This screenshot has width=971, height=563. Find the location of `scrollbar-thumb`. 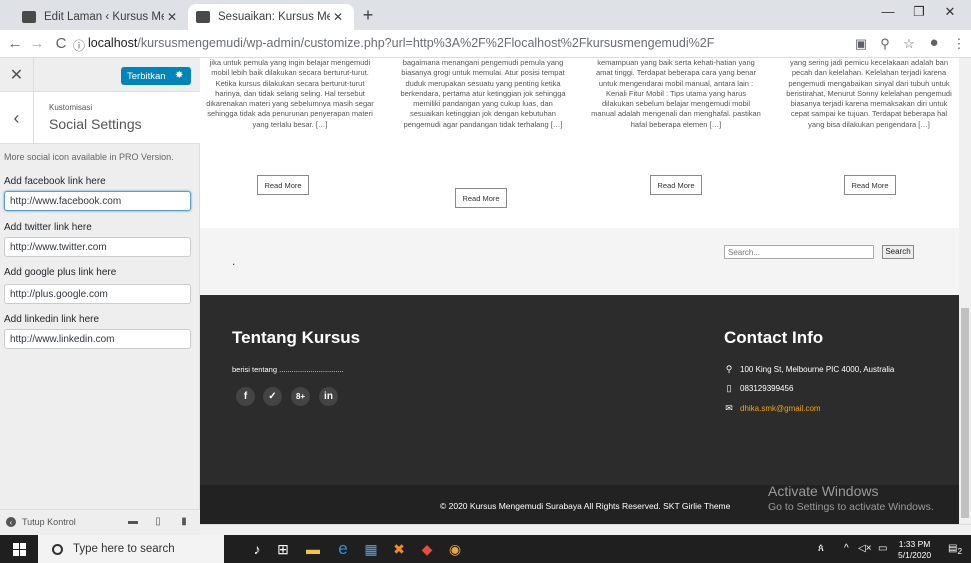

scrollbar-thumb is located at coordinates (965, 413).